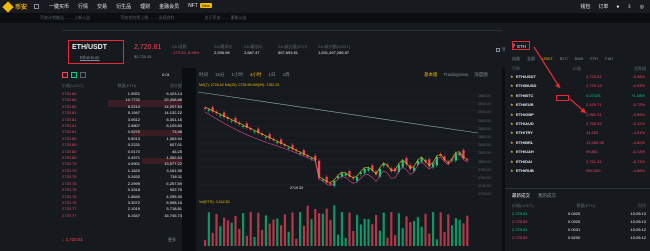 This screenshot has width=650, height=251. Describe the element at coordinates (578, 144) in the screenshot. I see `market-row: ★ ETH/BRL 13,955.98 -5.80%` at that location.